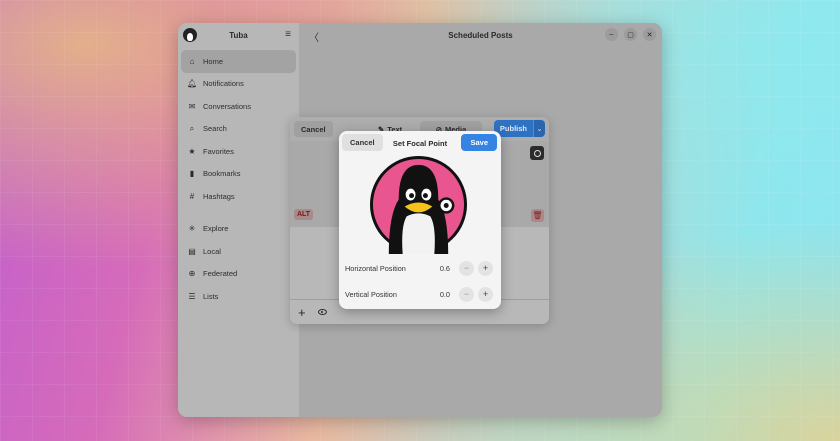 This screenshot has height=441, width=840. I want to click on sidebar-item-explore: ✳ Explore, so click(238, 229).